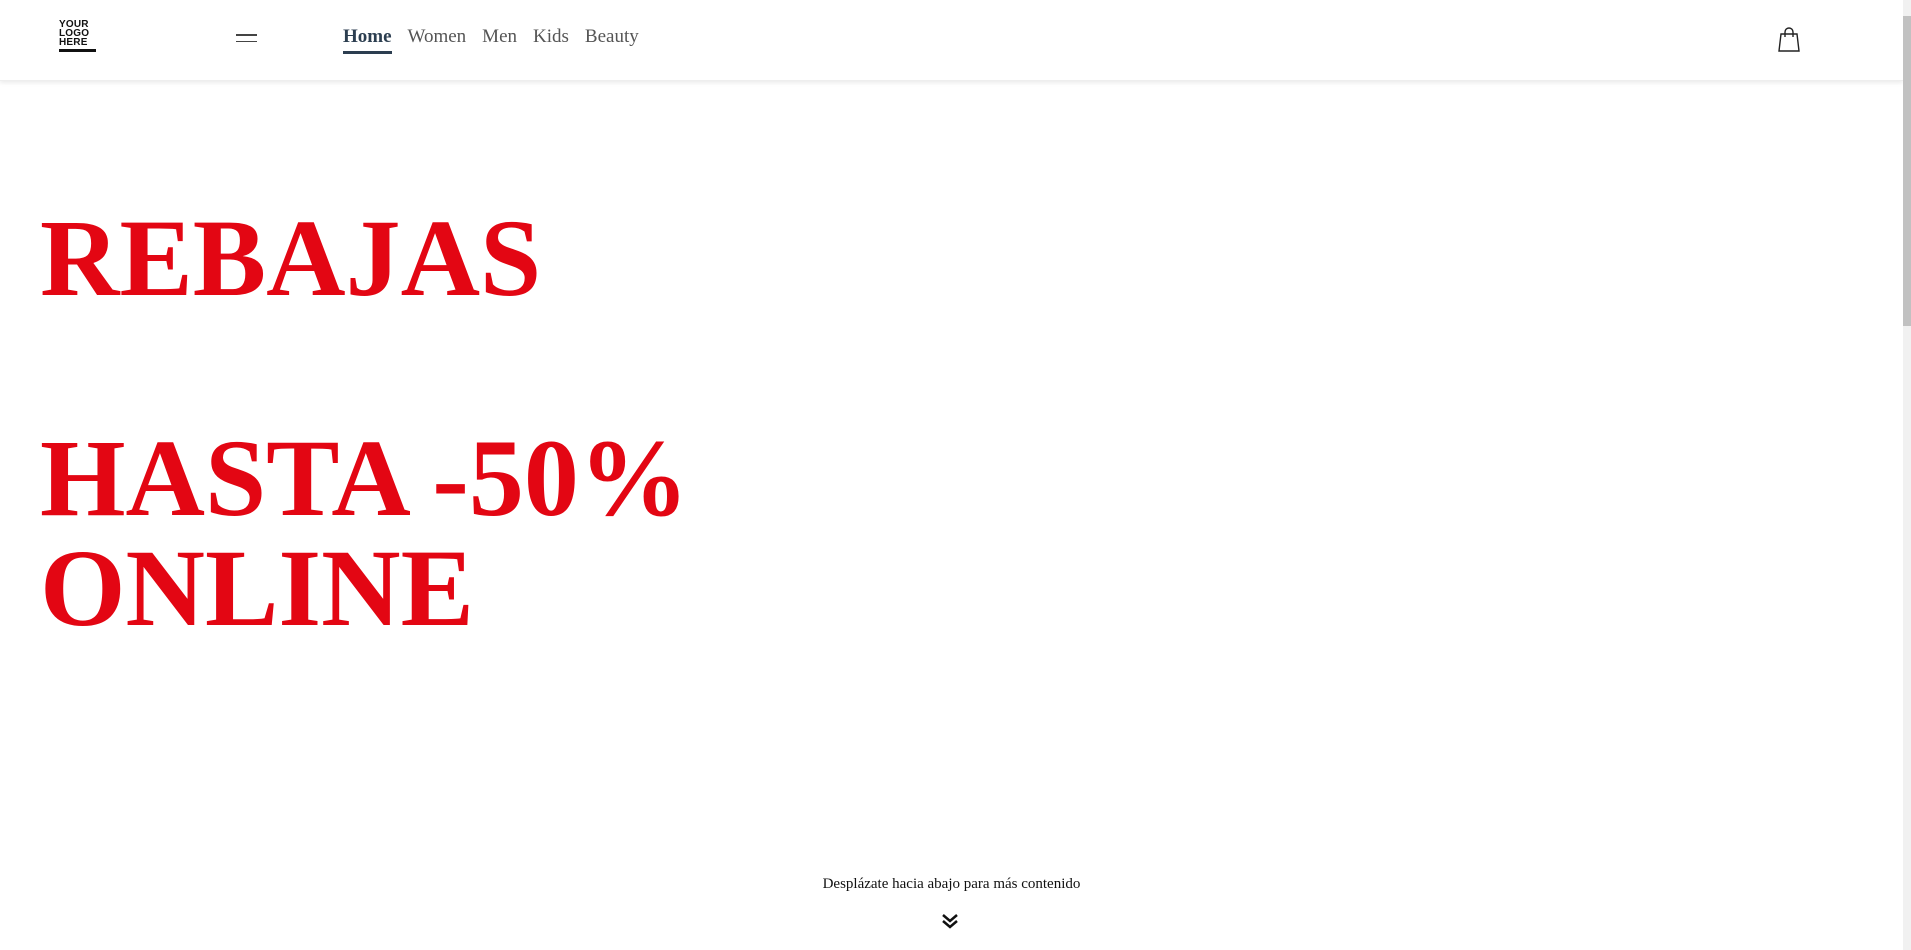  What do you see at coordinates (246, 38) in the screenshot?
I see `hamburger-icon` at bounding box center [246, 38].